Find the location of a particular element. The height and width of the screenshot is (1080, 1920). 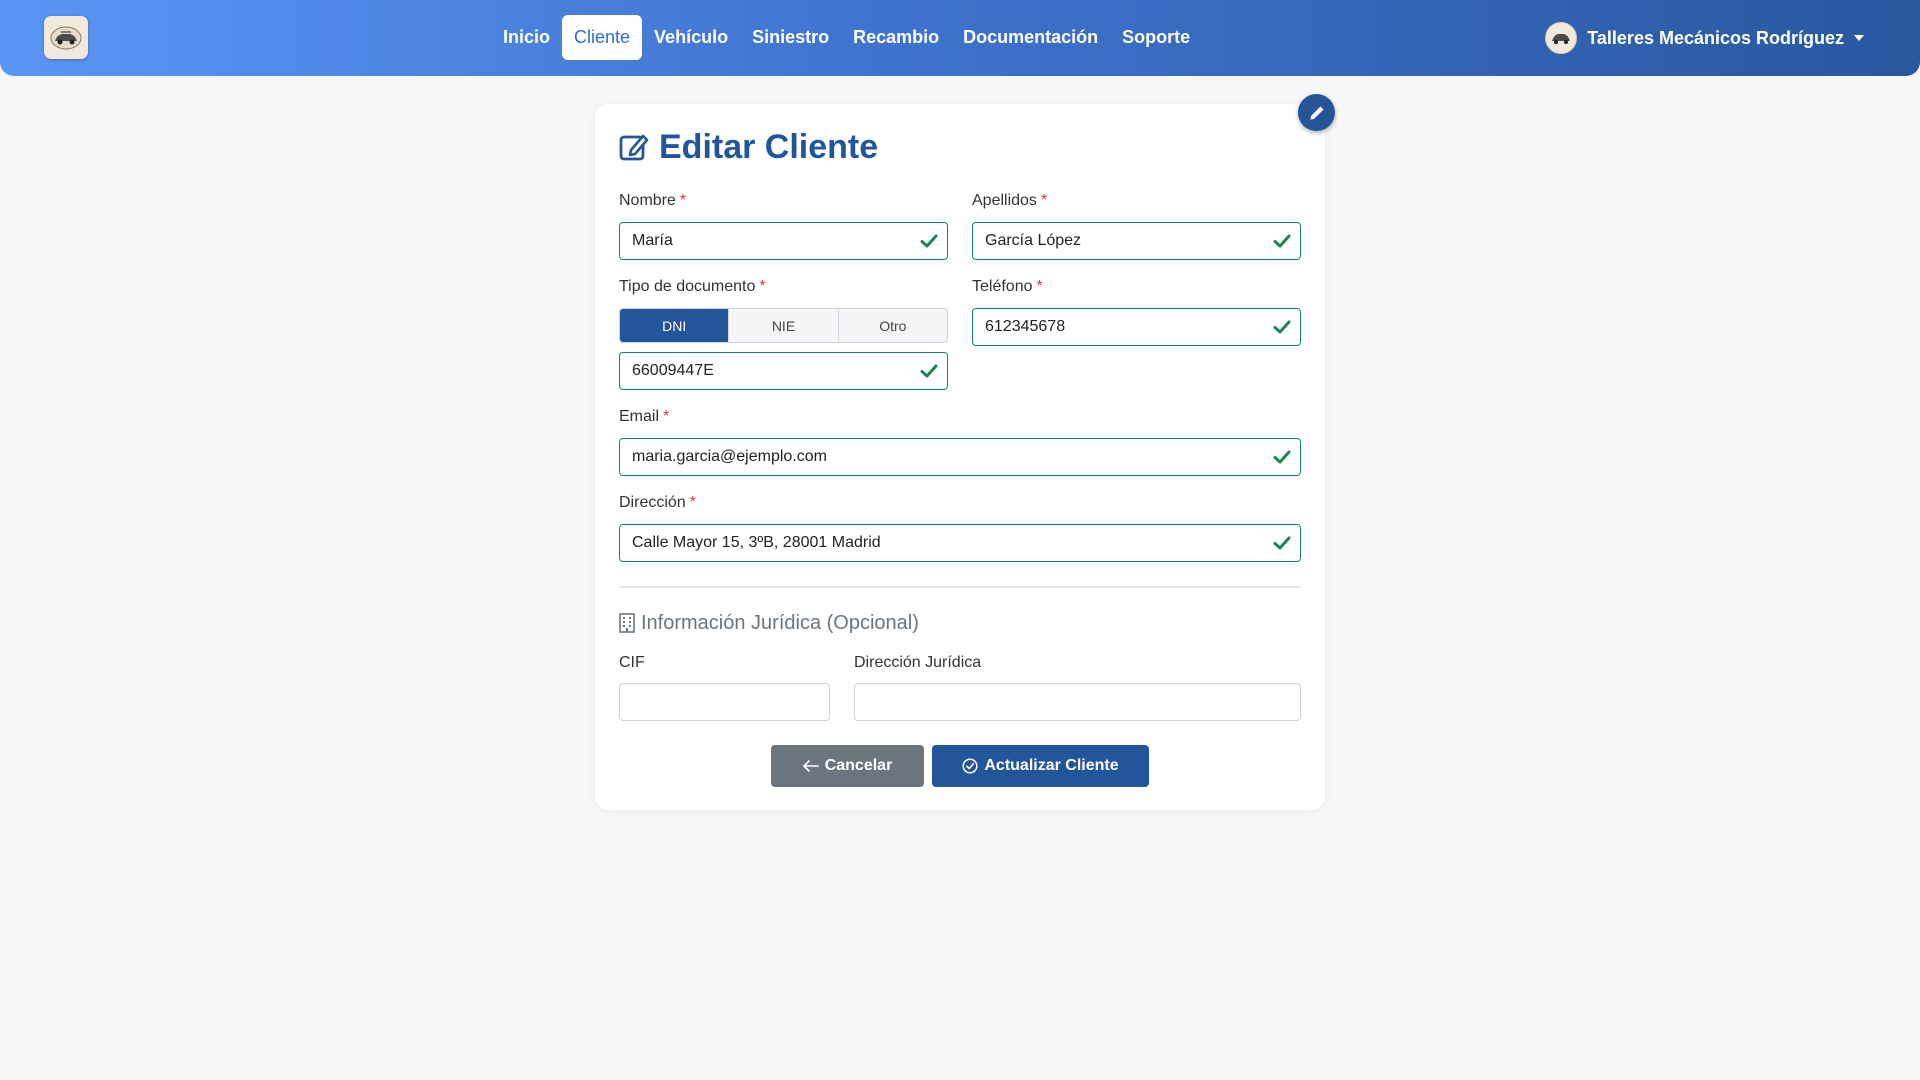

tipo-documento-label: Tipo de documento * is located at coordinates (692, 287).